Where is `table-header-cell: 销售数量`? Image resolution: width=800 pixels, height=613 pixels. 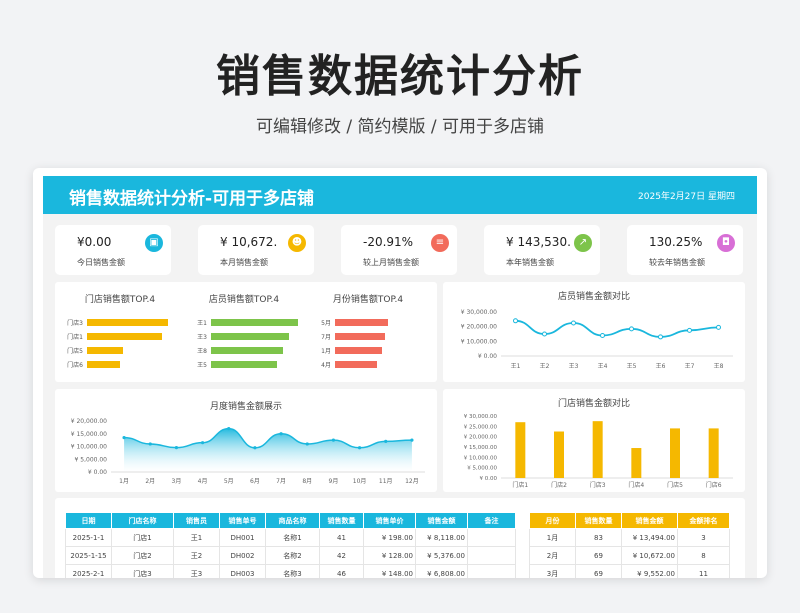 table-header-cell: 销售数量 is located at coordinates (341, 520).